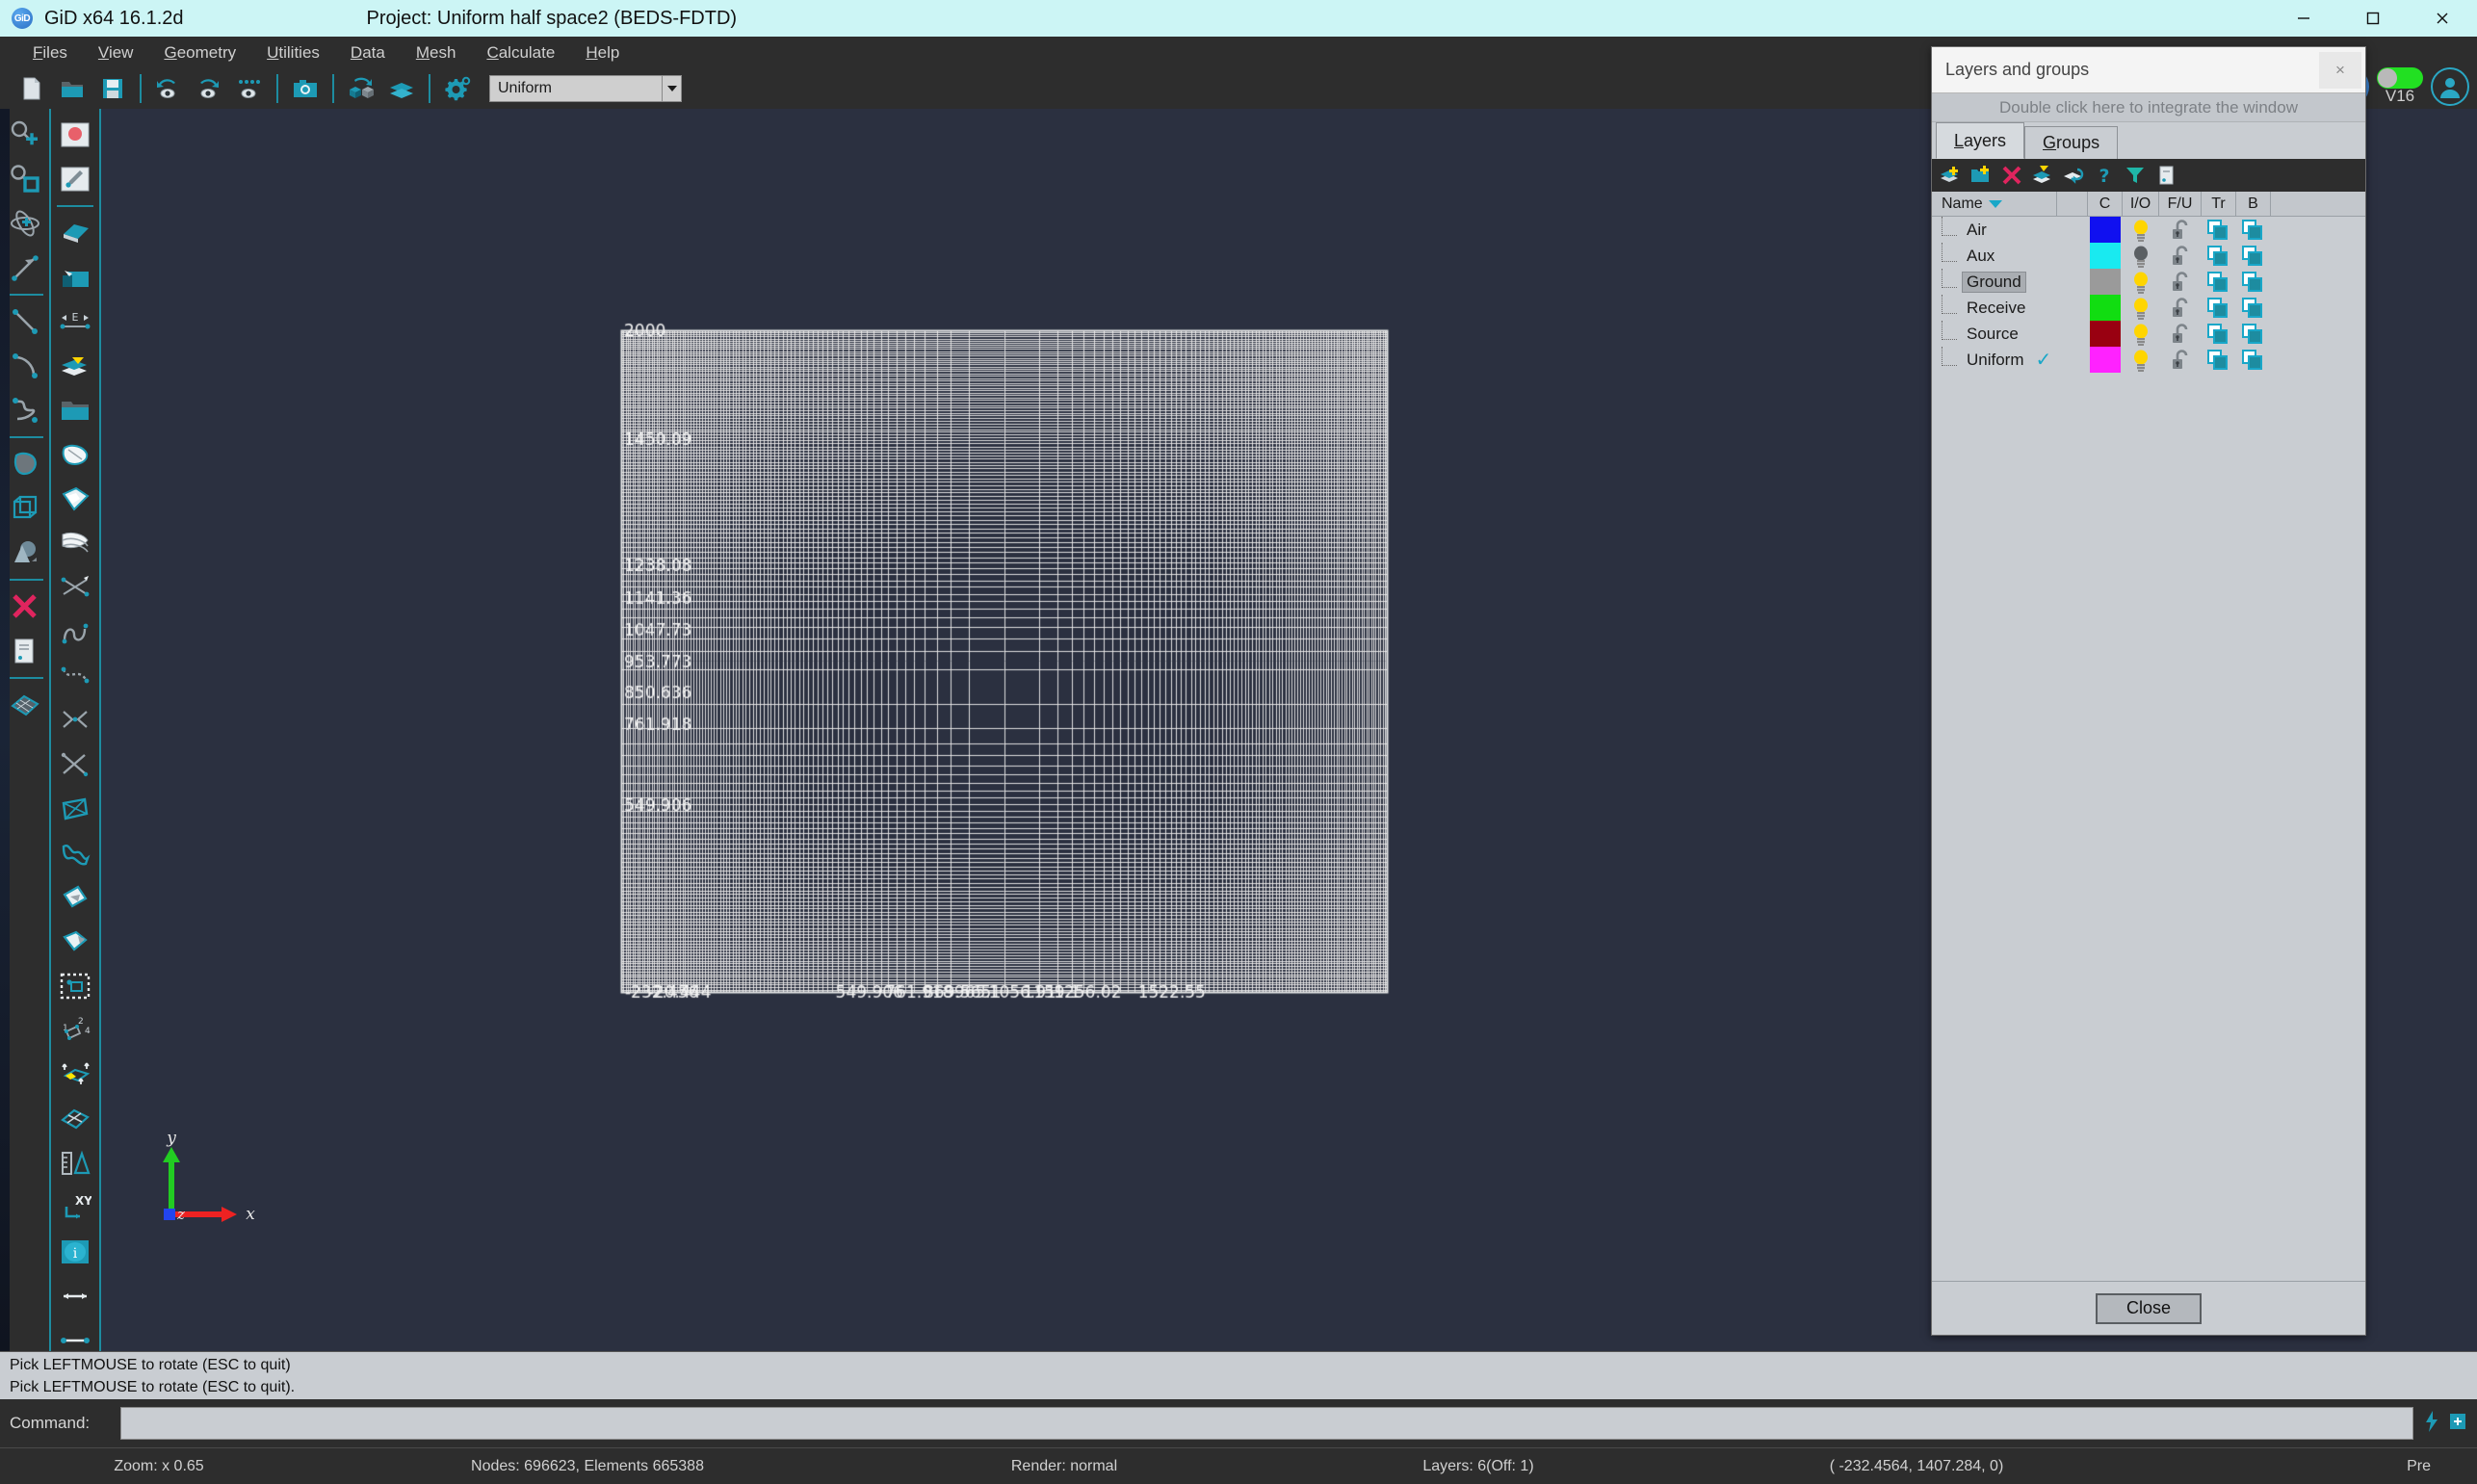 The image size is (2477, 1484). I want to click on edit-pencil-icon, so click(75, 179).